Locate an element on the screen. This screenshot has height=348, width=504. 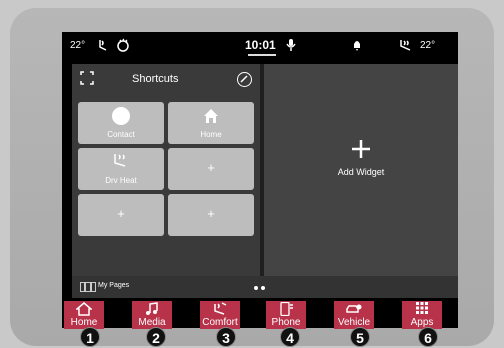
nav-label: Home is located at coordinates (84, 322).